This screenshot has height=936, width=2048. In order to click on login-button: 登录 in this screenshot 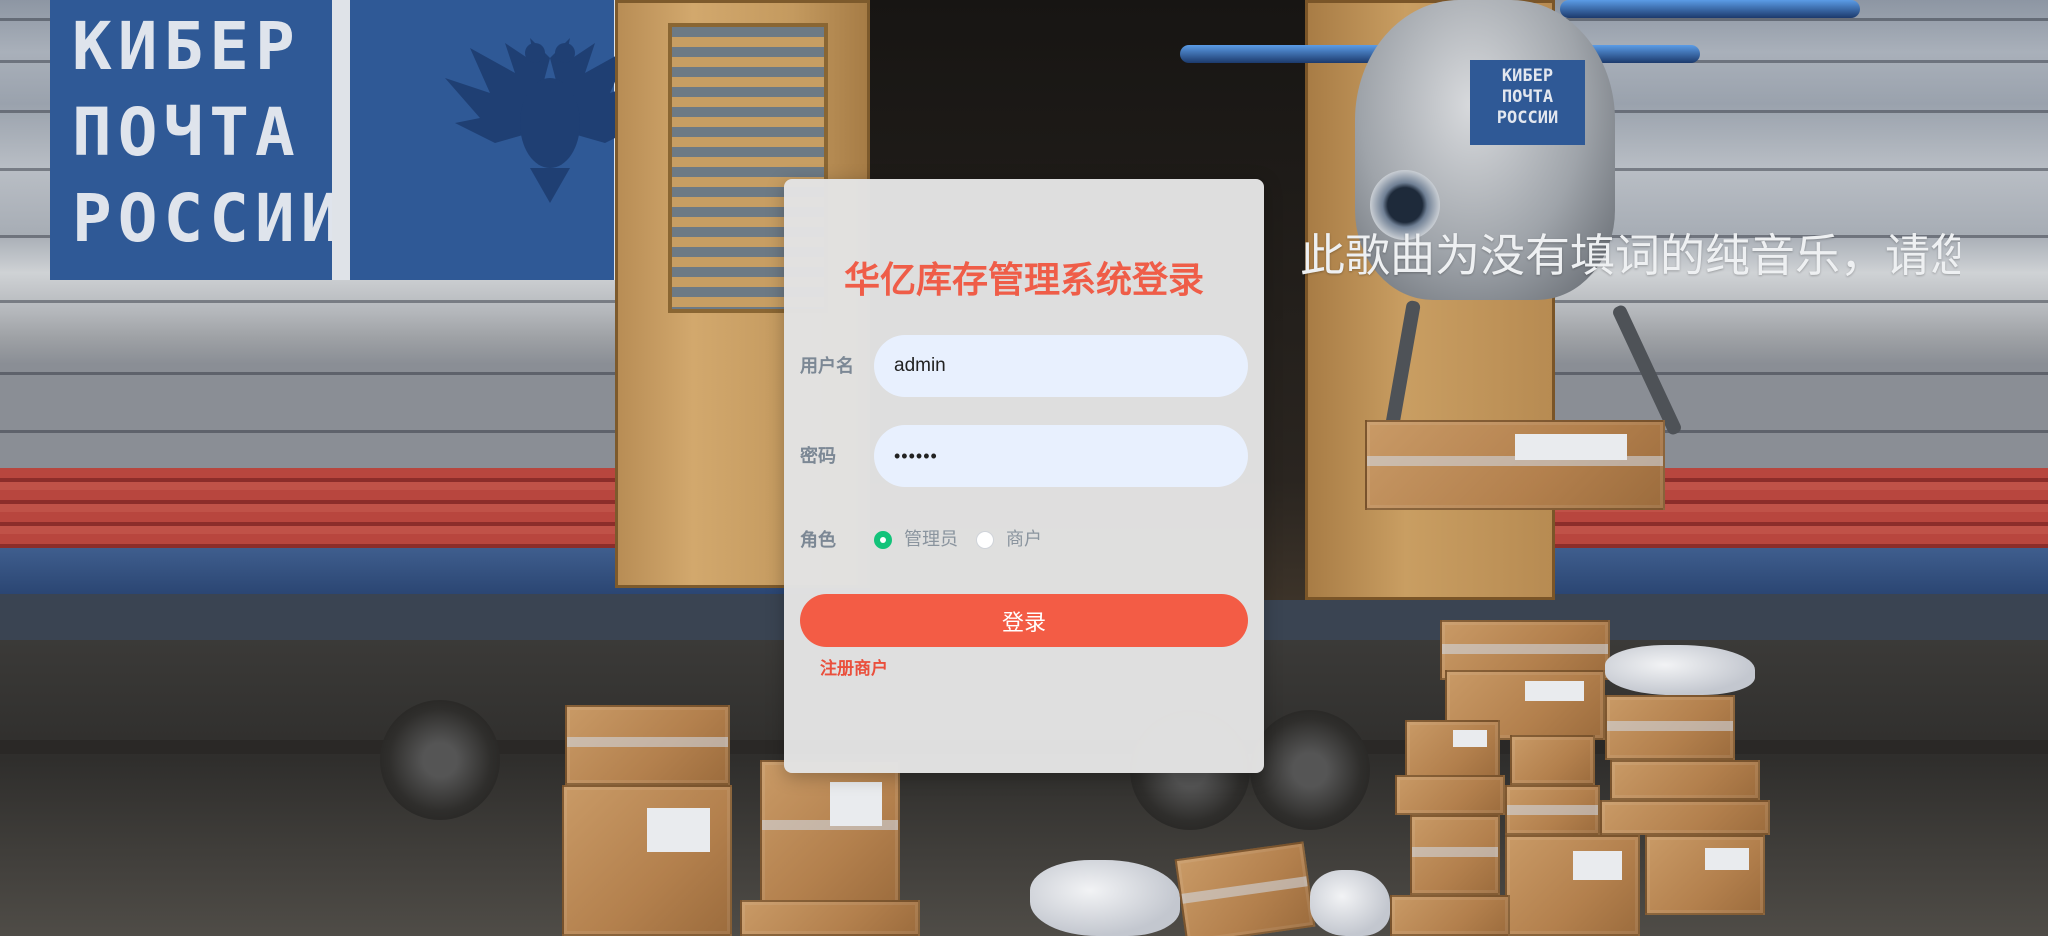, I will do `click(1024, 620)`.